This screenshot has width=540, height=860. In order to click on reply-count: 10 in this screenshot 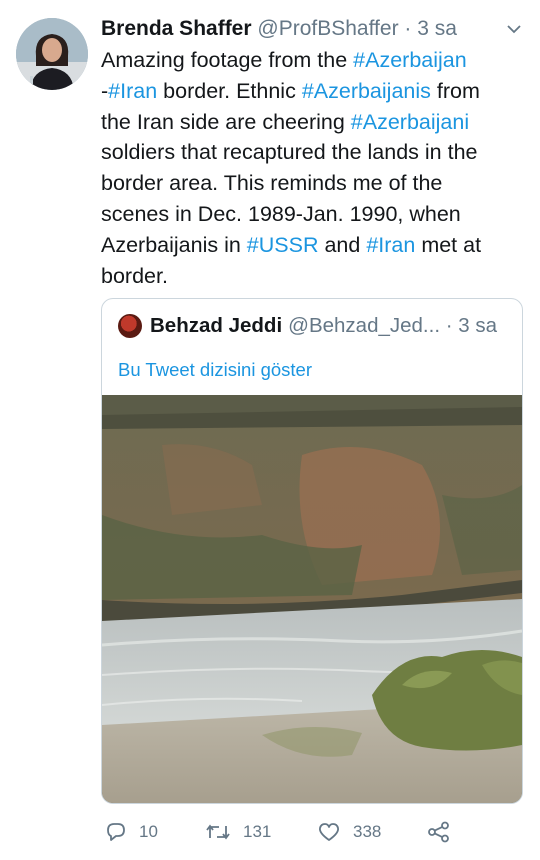, I will do `click(148, 831)`.